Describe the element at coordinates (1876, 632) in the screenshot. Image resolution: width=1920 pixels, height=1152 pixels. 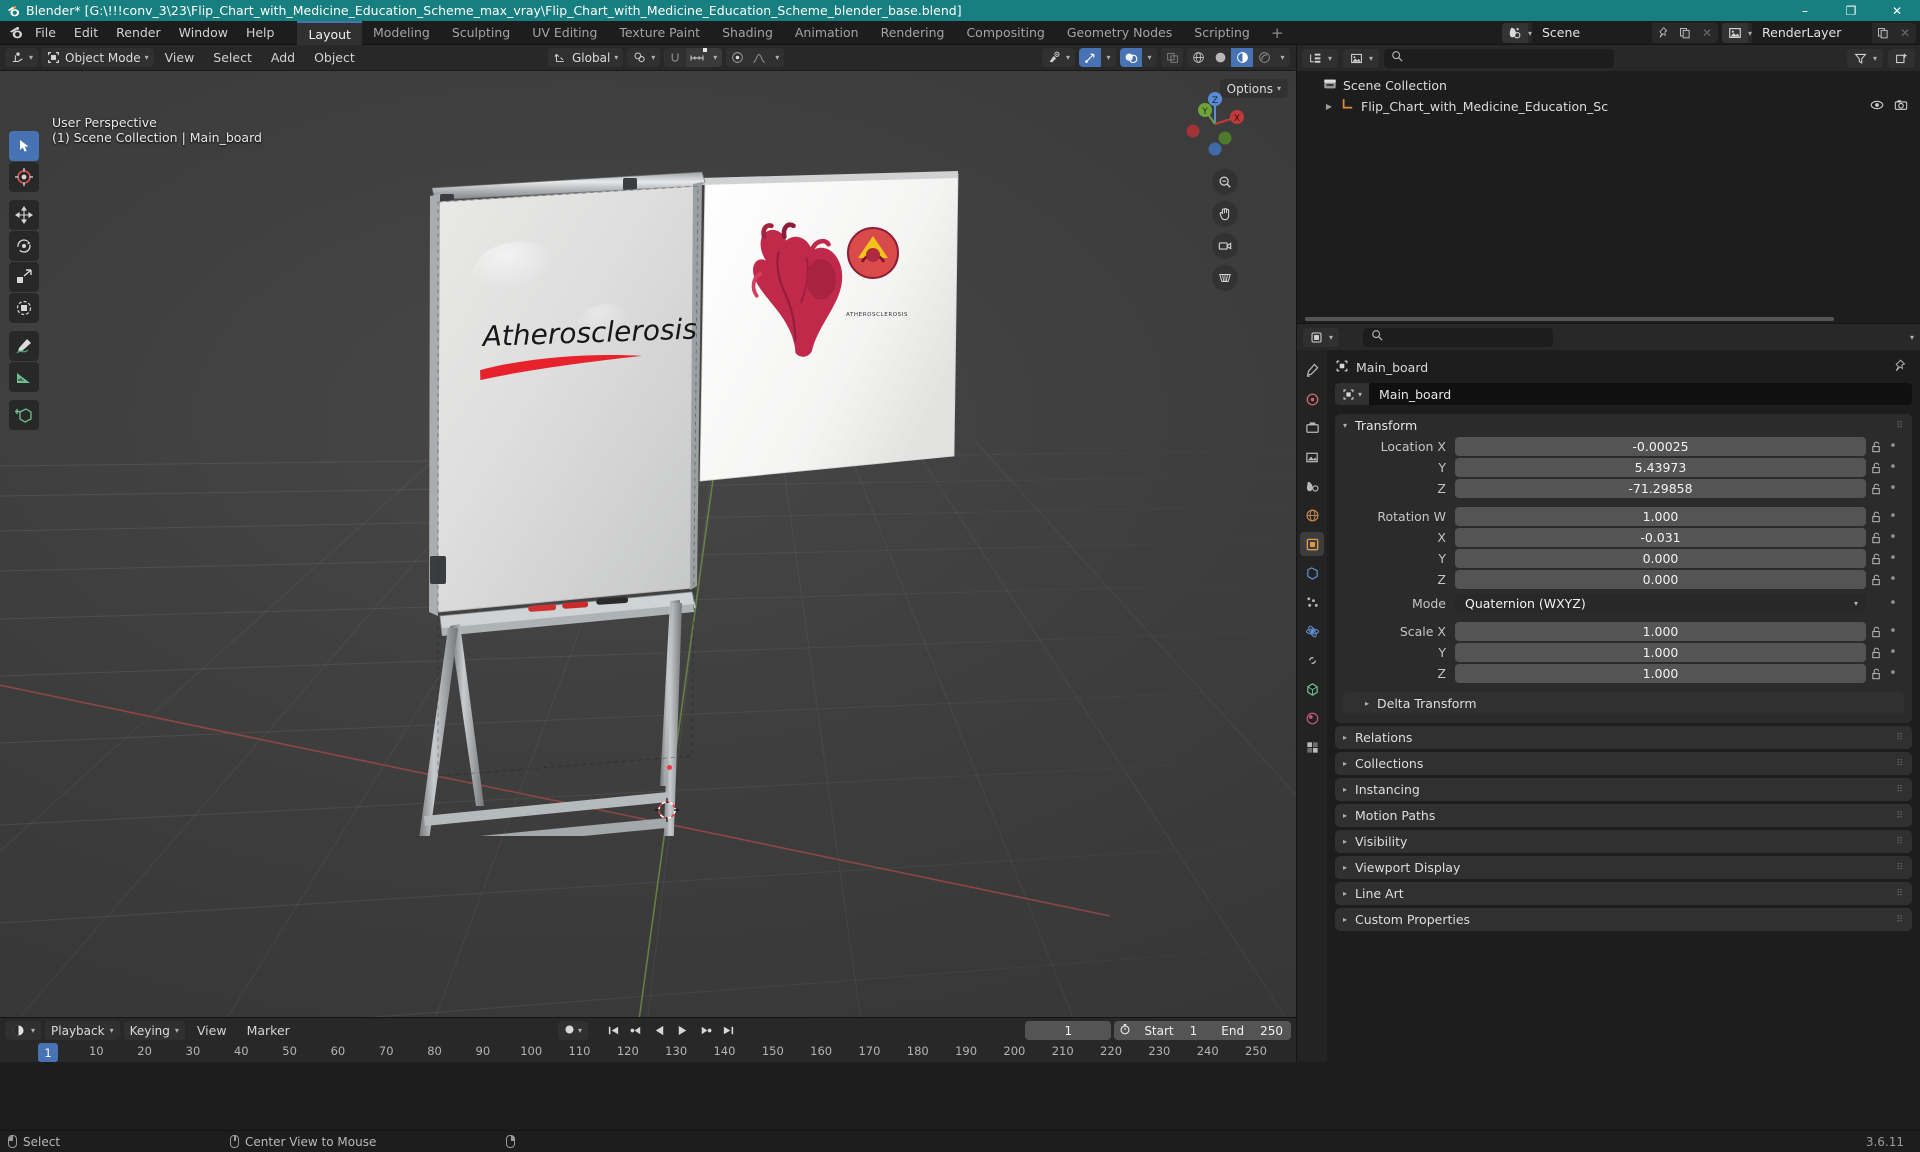
I see `lock-scale-x-icon` at that location.